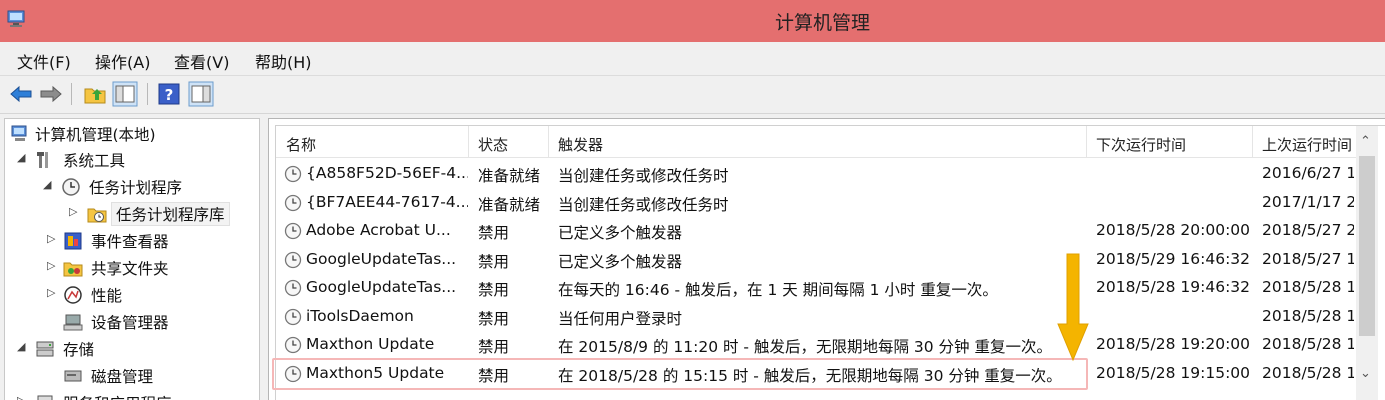 The width and height of the screenshot is (1385, 400). Describe the element at coordinates (73, 241) in the screenshot. I see `event-viewer-icon` at that location.